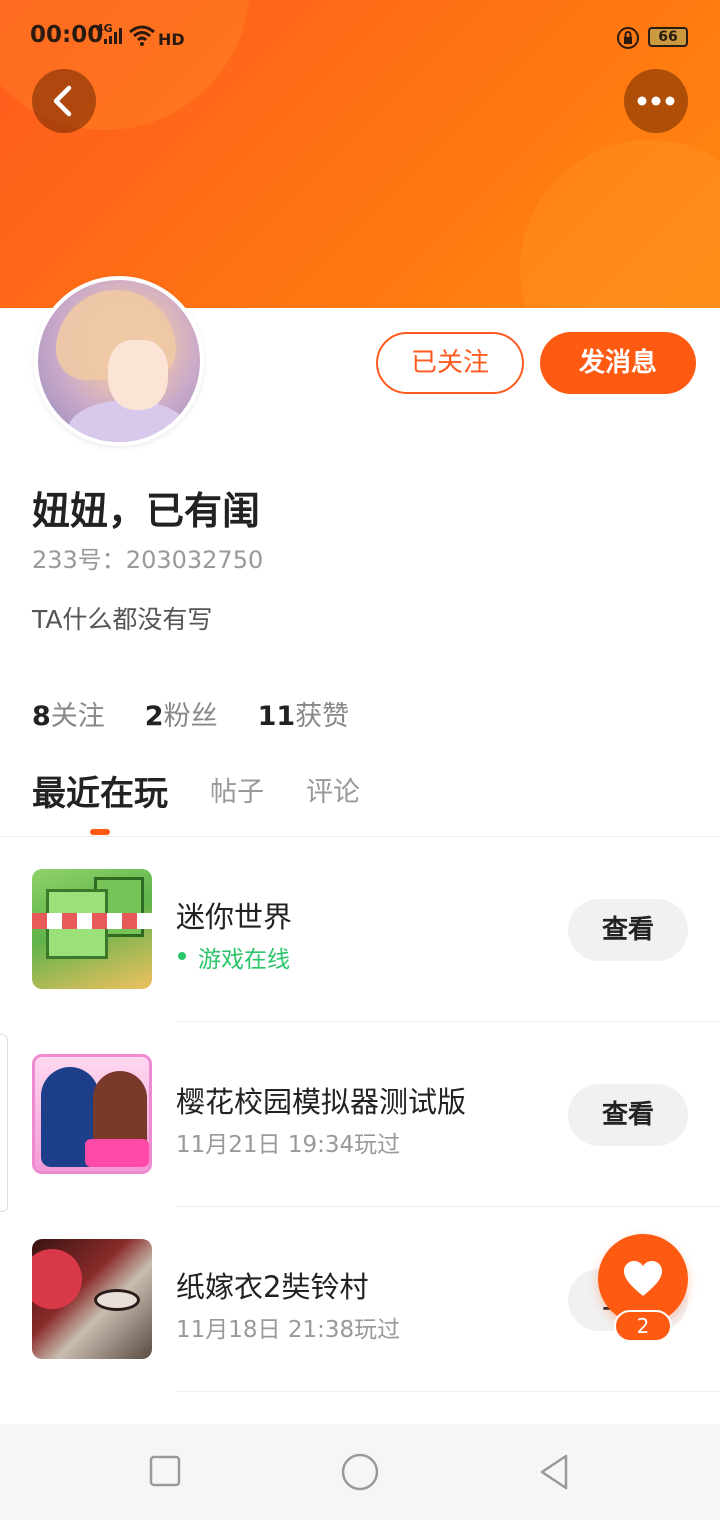 Image resolution: width=720 pixels, height=1520 pixels. What do you see at coordinates (628, 38) in the screenshot?
I see `rotation-lock-icon` at bounding box center [628, 38].